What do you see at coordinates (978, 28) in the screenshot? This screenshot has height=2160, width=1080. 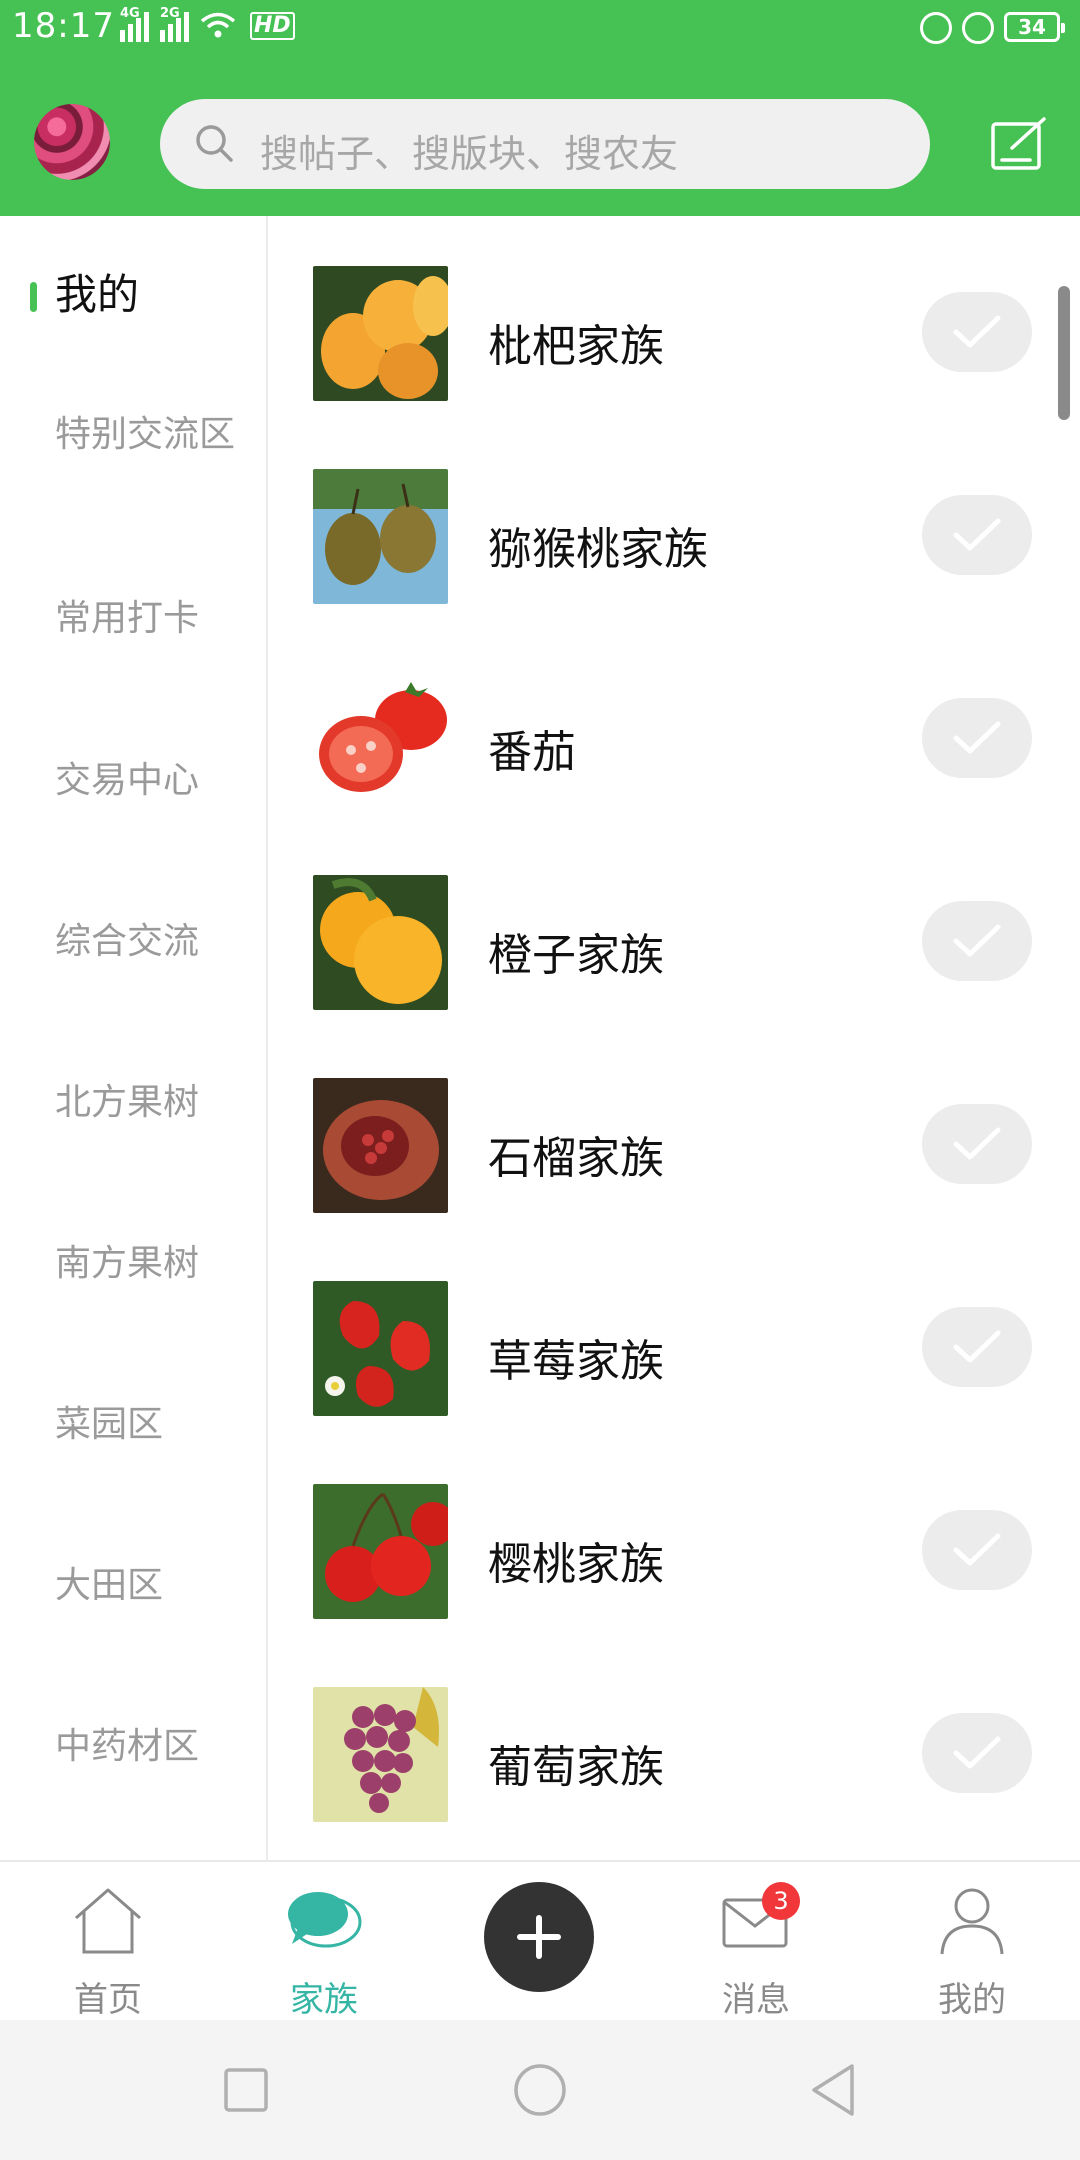 I see `alarm-icon` at bounding box center [978, 28].